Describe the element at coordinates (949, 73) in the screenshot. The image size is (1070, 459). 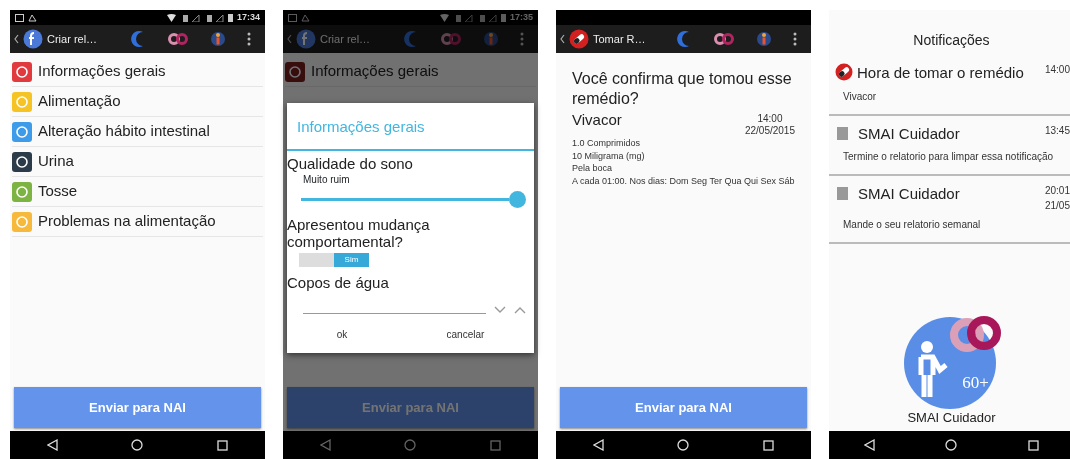
I see `notification-title: Hora de tomar o remédio` at that location.